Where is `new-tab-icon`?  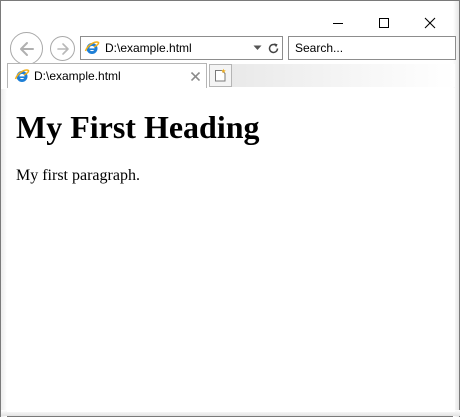 new-tab-icon is located at coordinates (220, 75).